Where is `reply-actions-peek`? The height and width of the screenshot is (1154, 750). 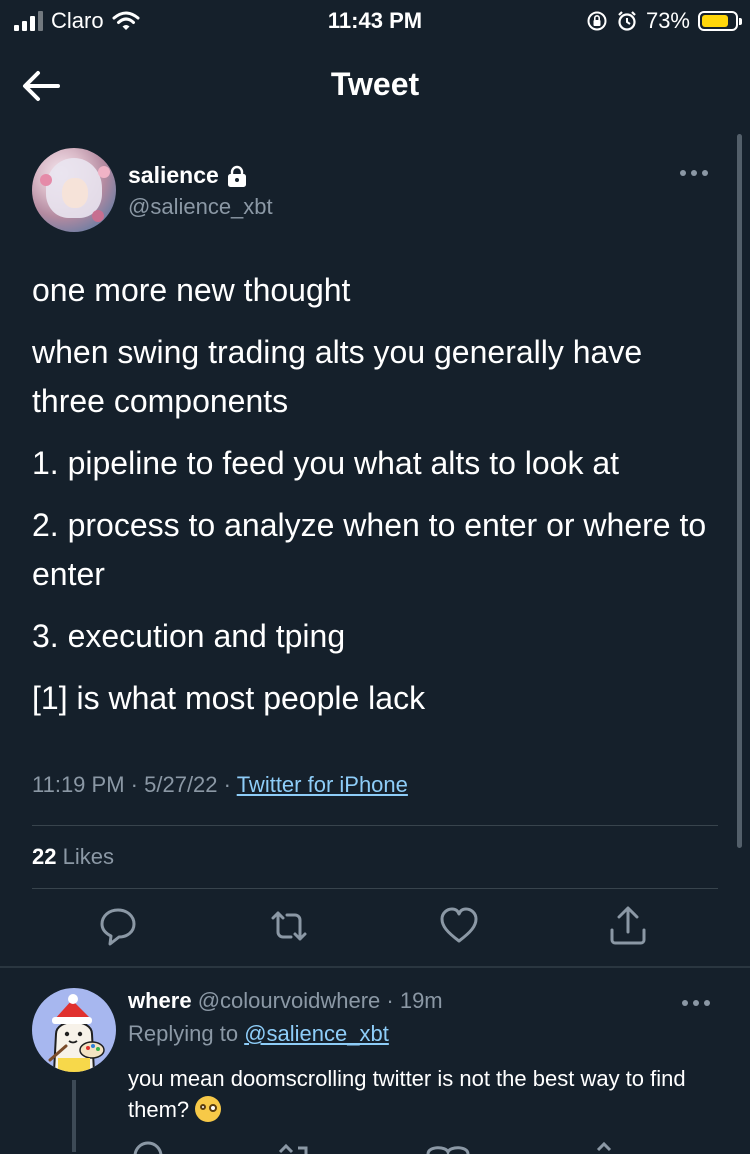 reply-actions-peek is located at coordinates (408, 1144).